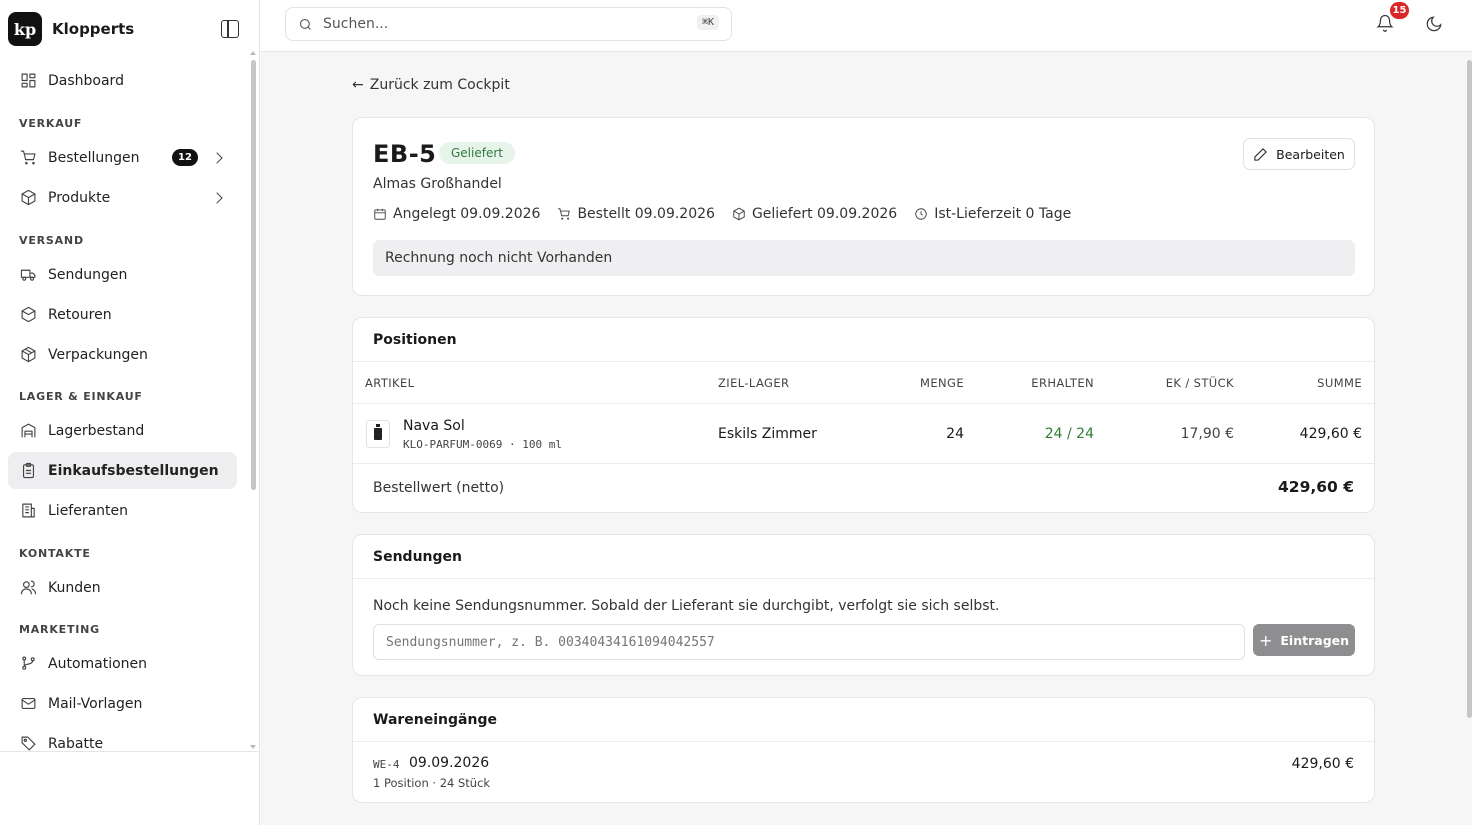  What do you see at coordinates (28, 81) in the screenshot?
I see `dashboard-icon` at bounding box center [28, 81].